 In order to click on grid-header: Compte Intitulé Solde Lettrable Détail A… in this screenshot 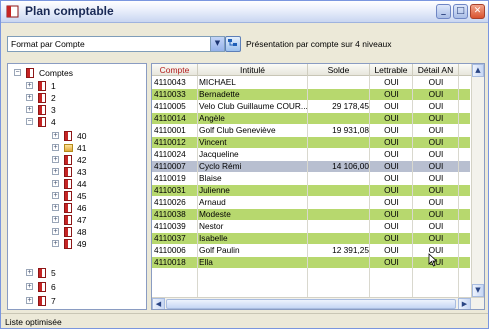, I will do `click(318, 70)`.